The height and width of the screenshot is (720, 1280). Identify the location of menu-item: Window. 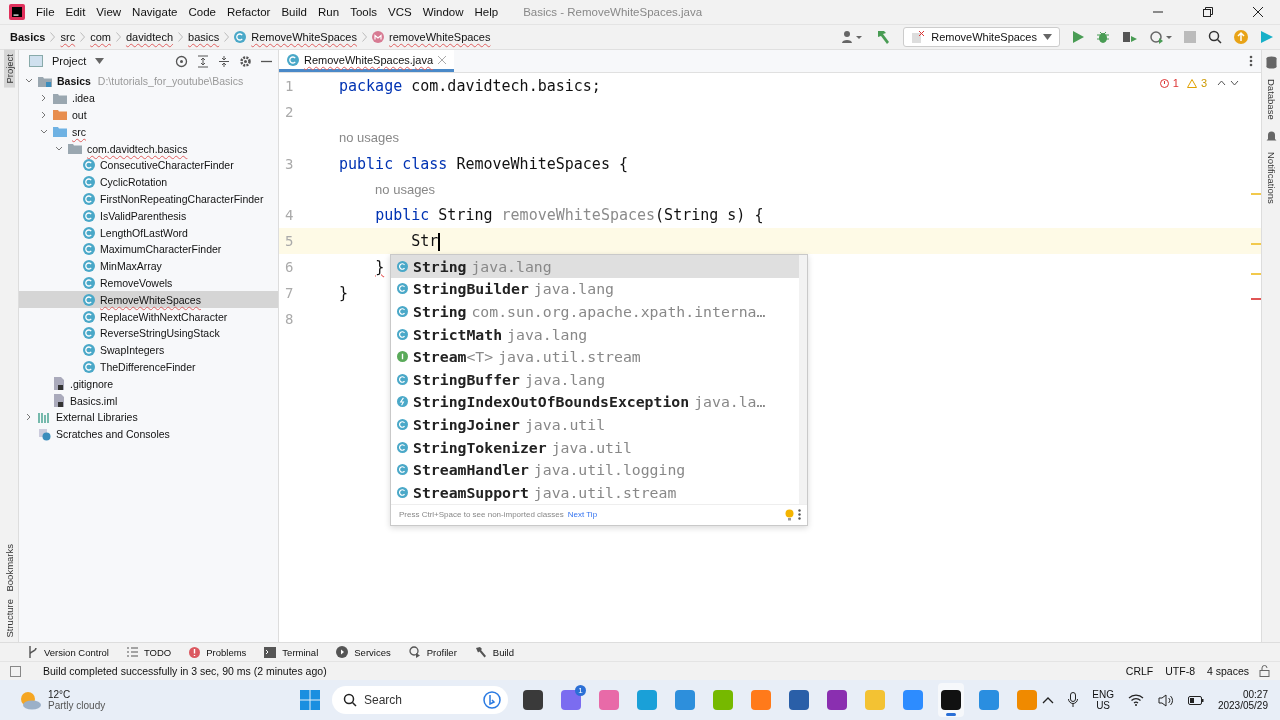
(443, 12).